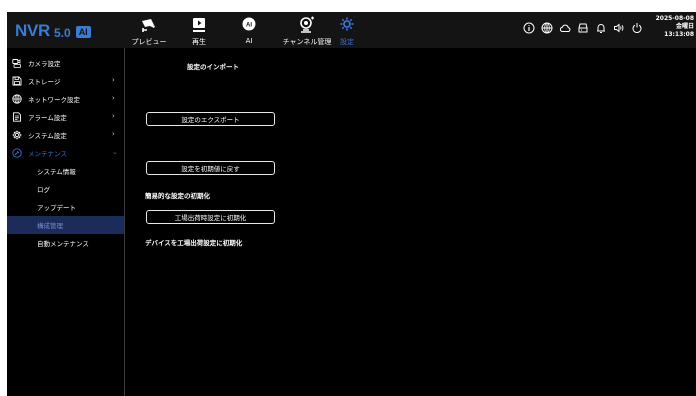  I want to click on export-settings-button: 設定のエクスポート, so click(210, 119).